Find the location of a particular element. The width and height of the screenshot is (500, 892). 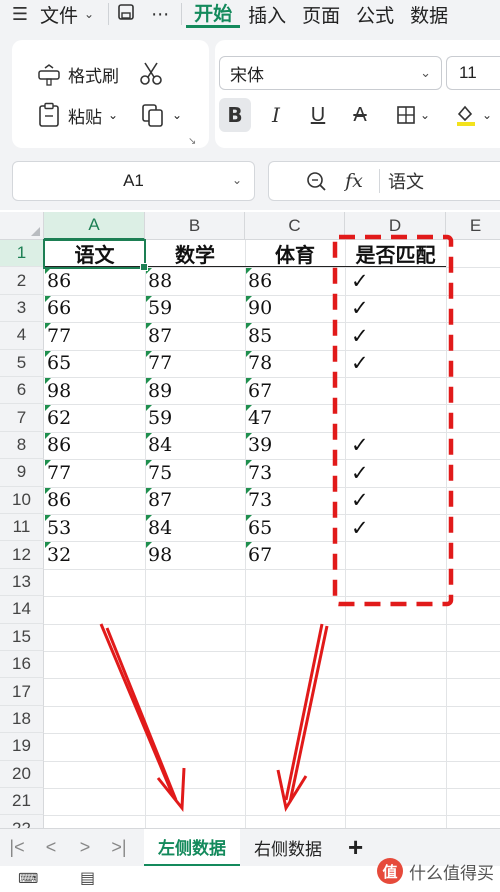

row-header-11: 11 is located at coordinates (22, 528).